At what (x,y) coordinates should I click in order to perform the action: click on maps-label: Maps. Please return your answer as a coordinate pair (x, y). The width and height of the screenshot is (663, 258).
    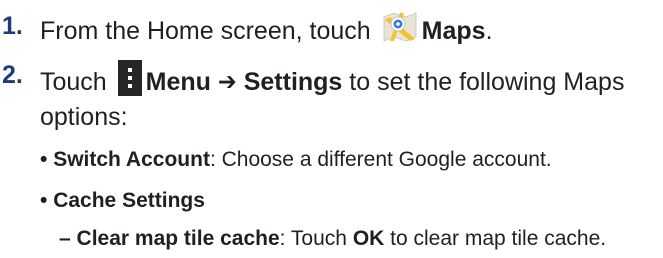
    Looking at the image, I should click on (453, 31).